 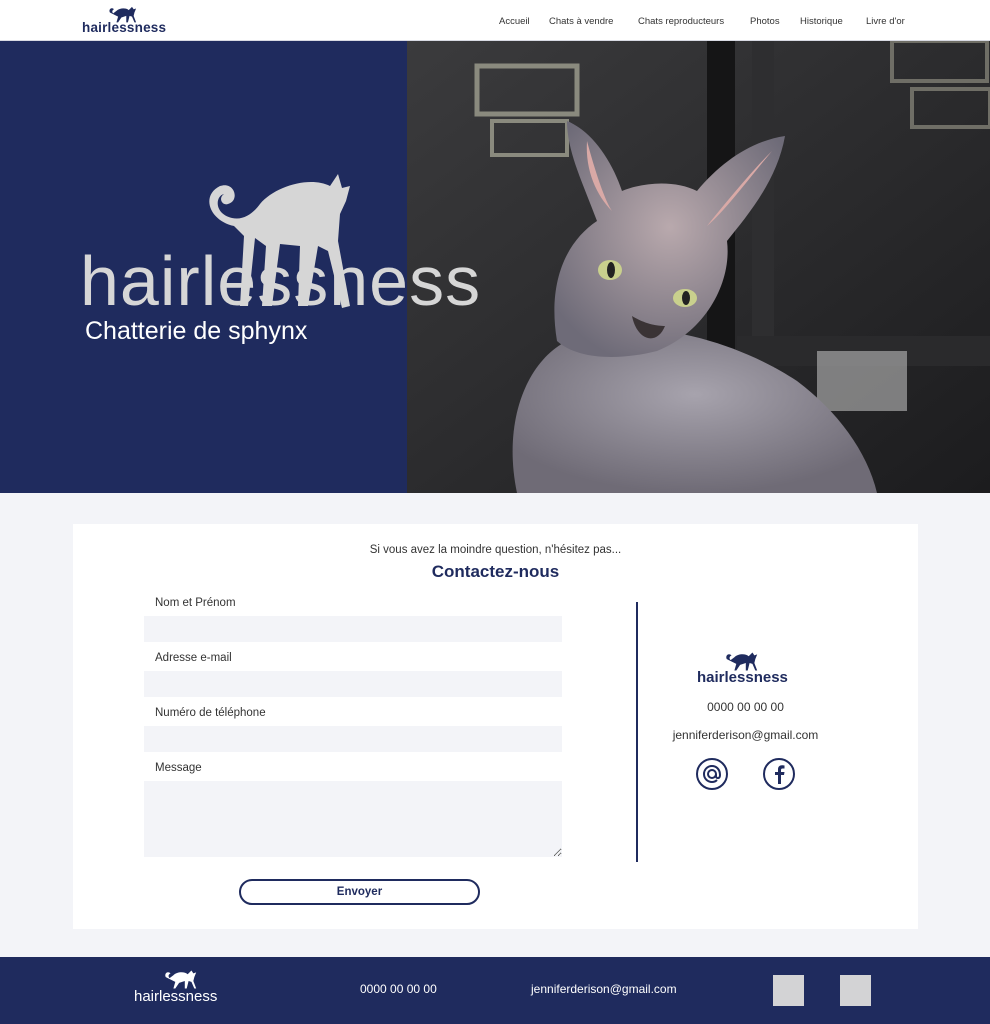 What do you see at coordinates (210, 713) in the screenshot?
I see `phone-label: Numéro de téléphone` at bounding box center [210, 713].